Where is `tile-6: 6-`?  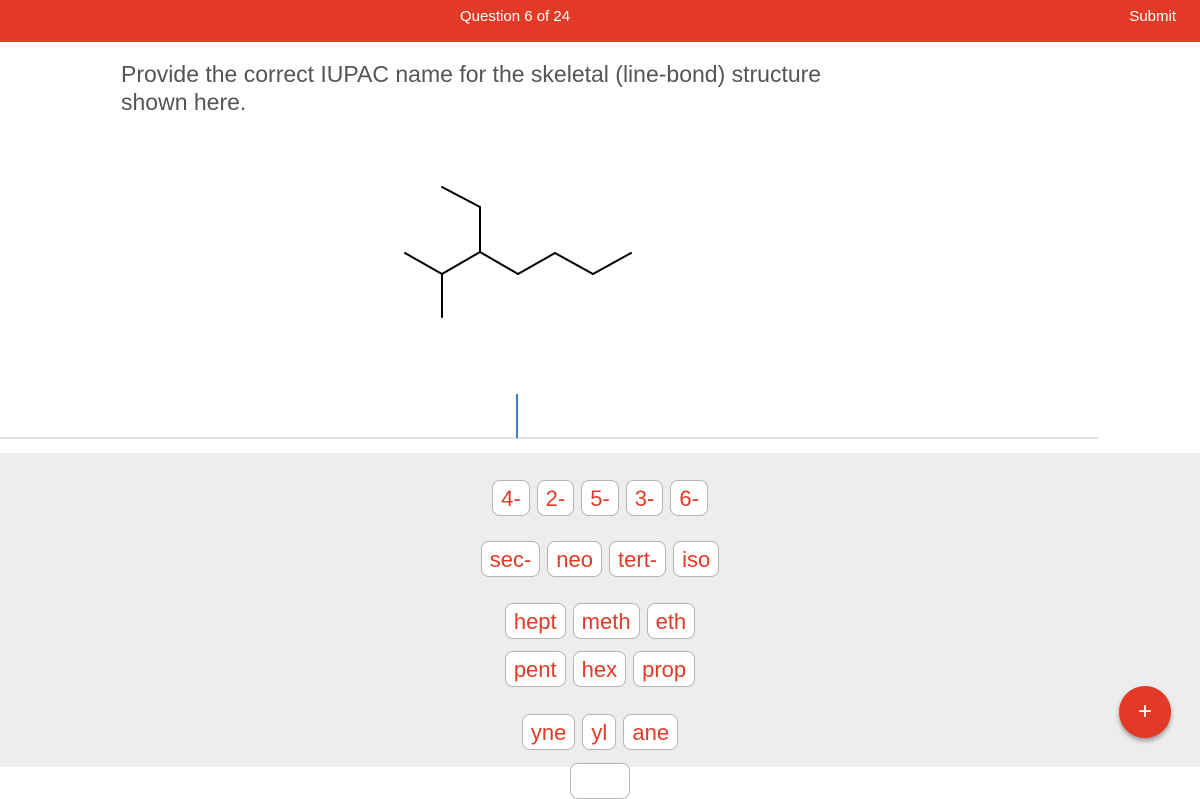 tile-6: 6- is located at coordinates (689, 498).